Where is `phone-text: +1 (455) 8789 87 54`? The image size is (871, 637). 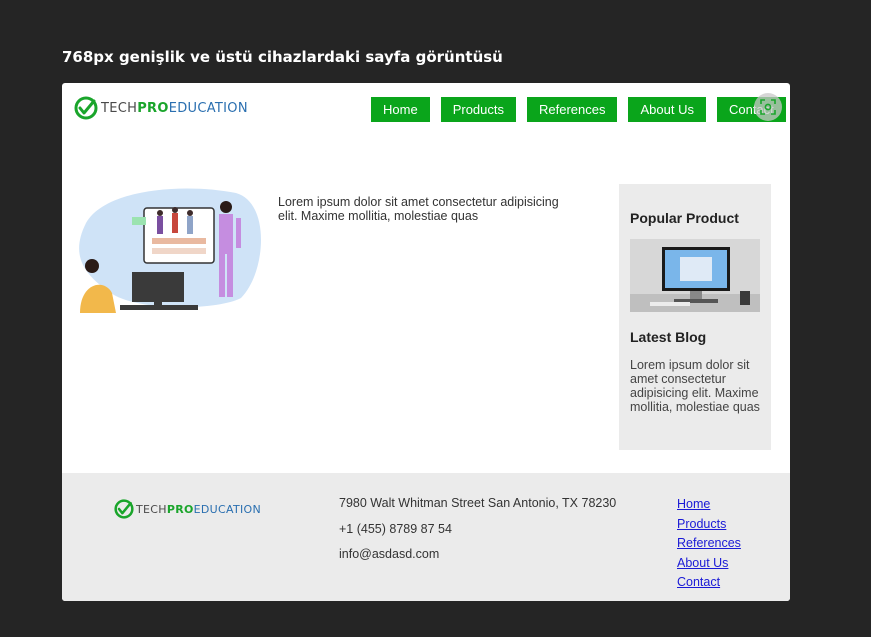 phone-text: +1 (455) 8789 87 54 is located at coordinates (395, 528).